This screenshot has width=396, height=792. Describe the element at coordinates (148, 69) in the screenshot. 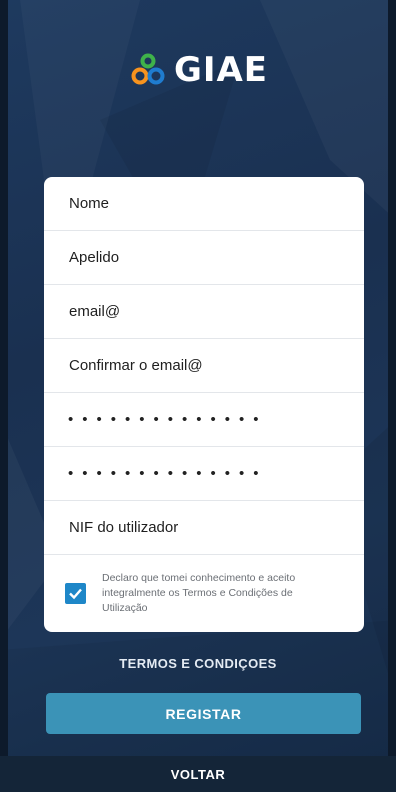

I see `giae-rings-icon` at that location.